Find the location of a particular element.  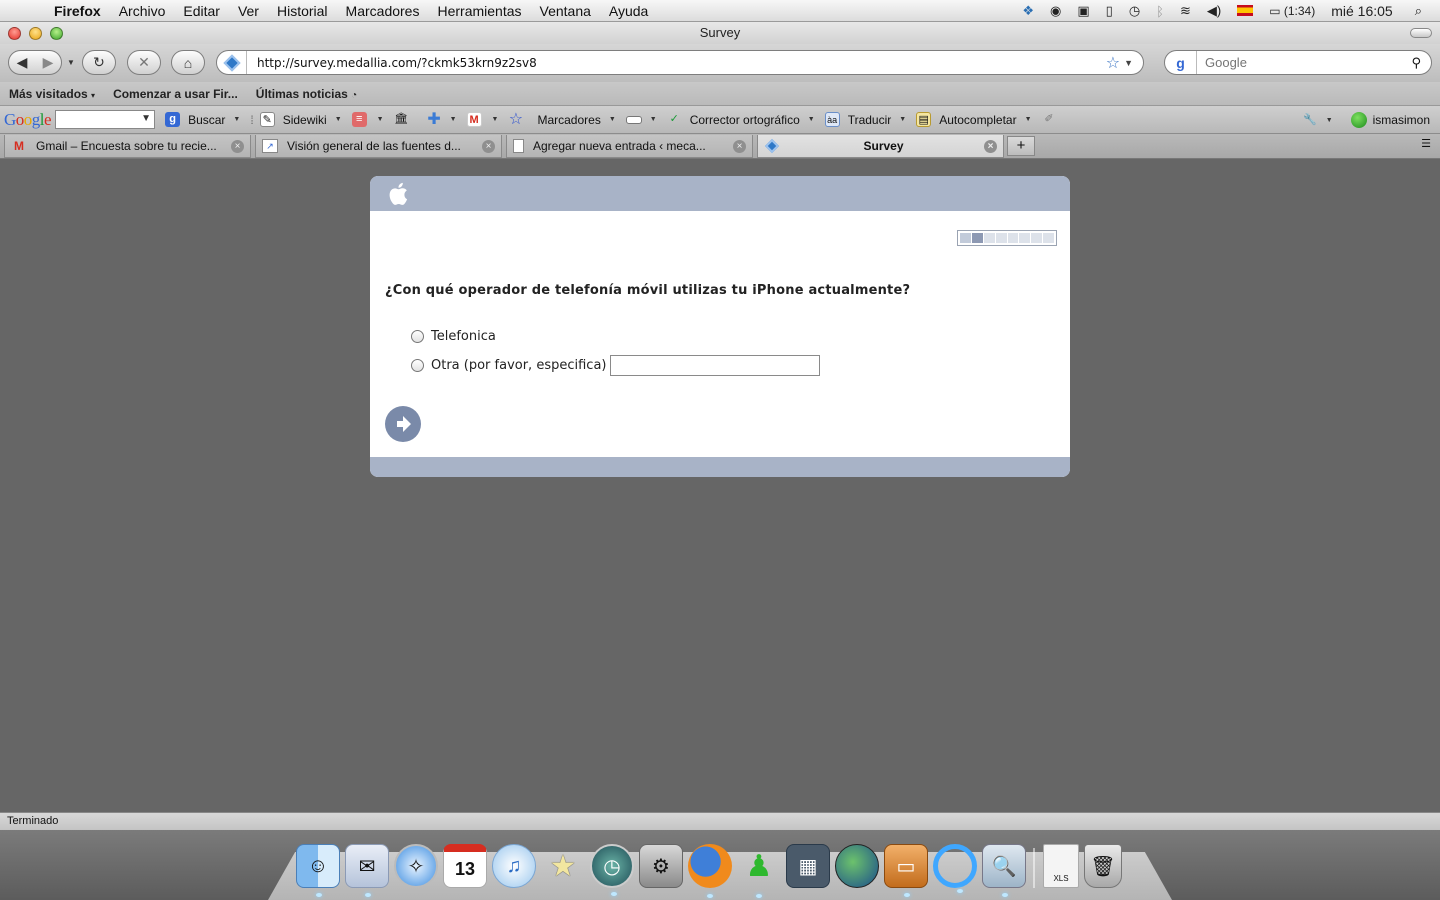

spellcheck-button: ✓ Corrector ortográfico ▼ is located at coordinates (741, 119).